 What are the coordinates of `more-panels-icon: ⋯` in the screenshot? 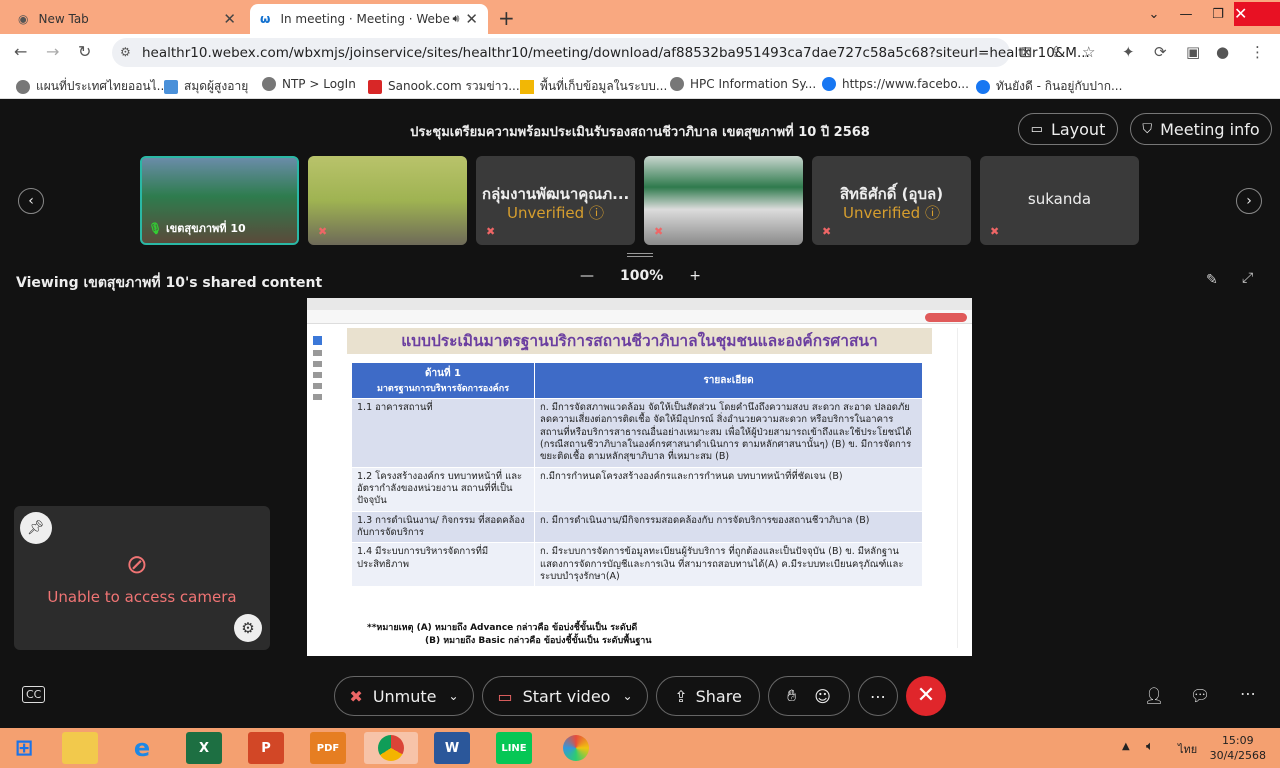 It's located at (1248, 693).